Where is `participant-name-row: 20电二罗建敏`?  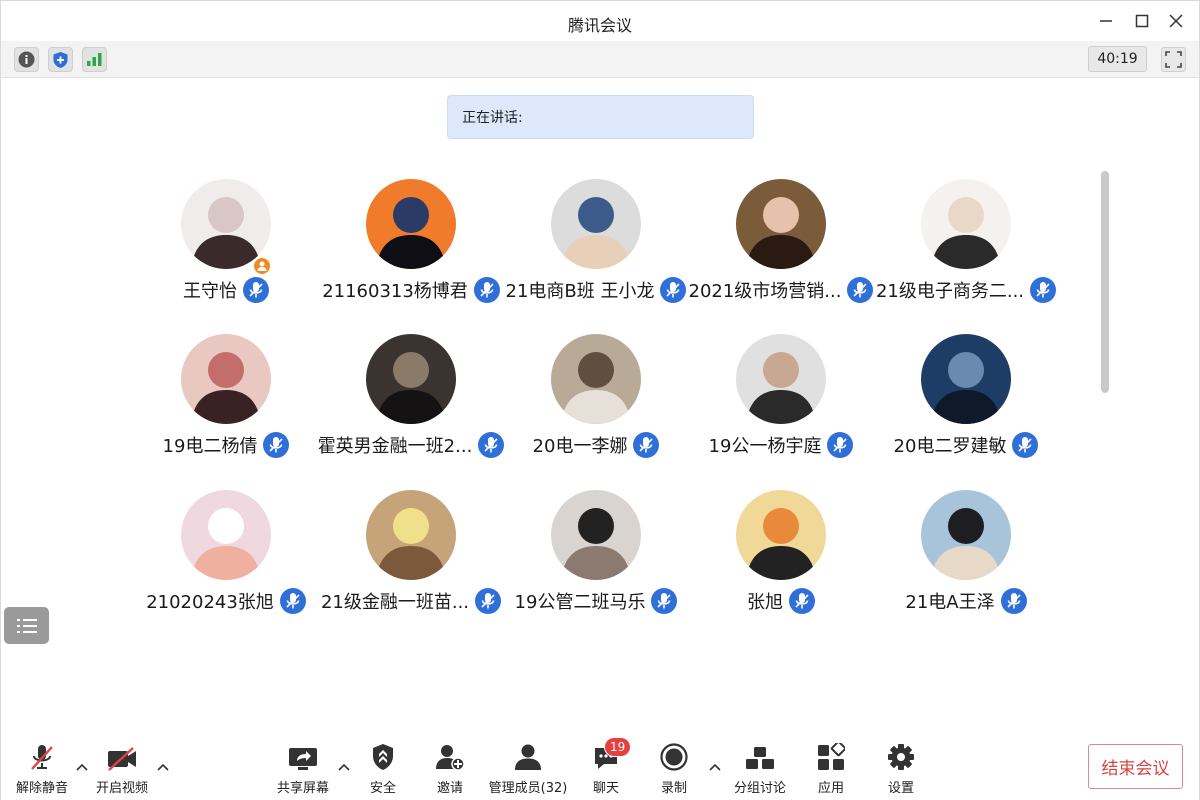 participant-name-row: 20电二罗建敏 is located at coordinates (966, 445).